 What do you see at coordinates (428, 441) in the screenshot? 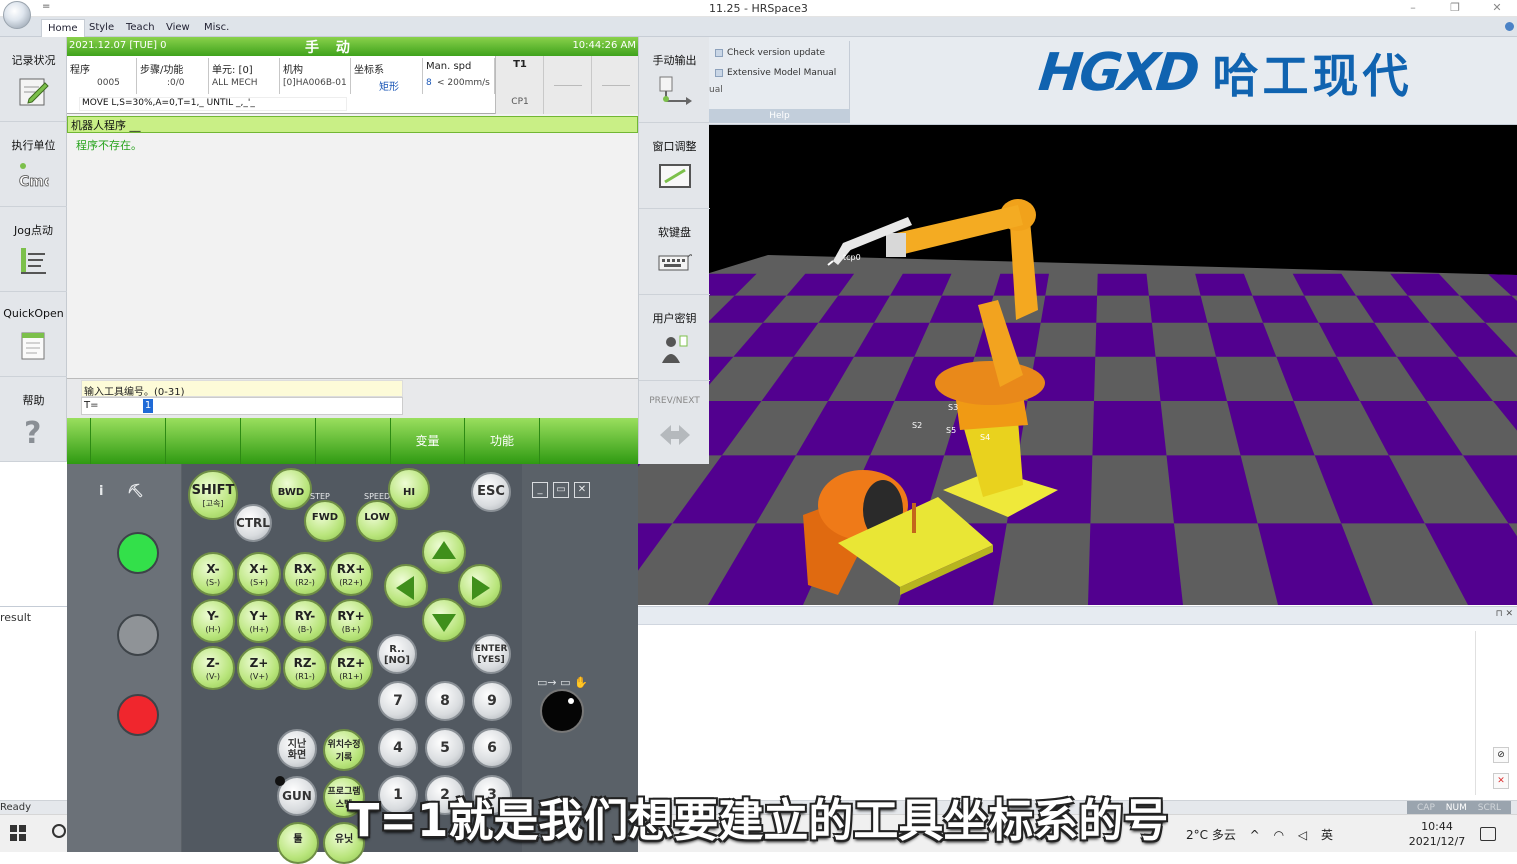
I see `fkey-variable: 变量` at bounding box center [428, 441].